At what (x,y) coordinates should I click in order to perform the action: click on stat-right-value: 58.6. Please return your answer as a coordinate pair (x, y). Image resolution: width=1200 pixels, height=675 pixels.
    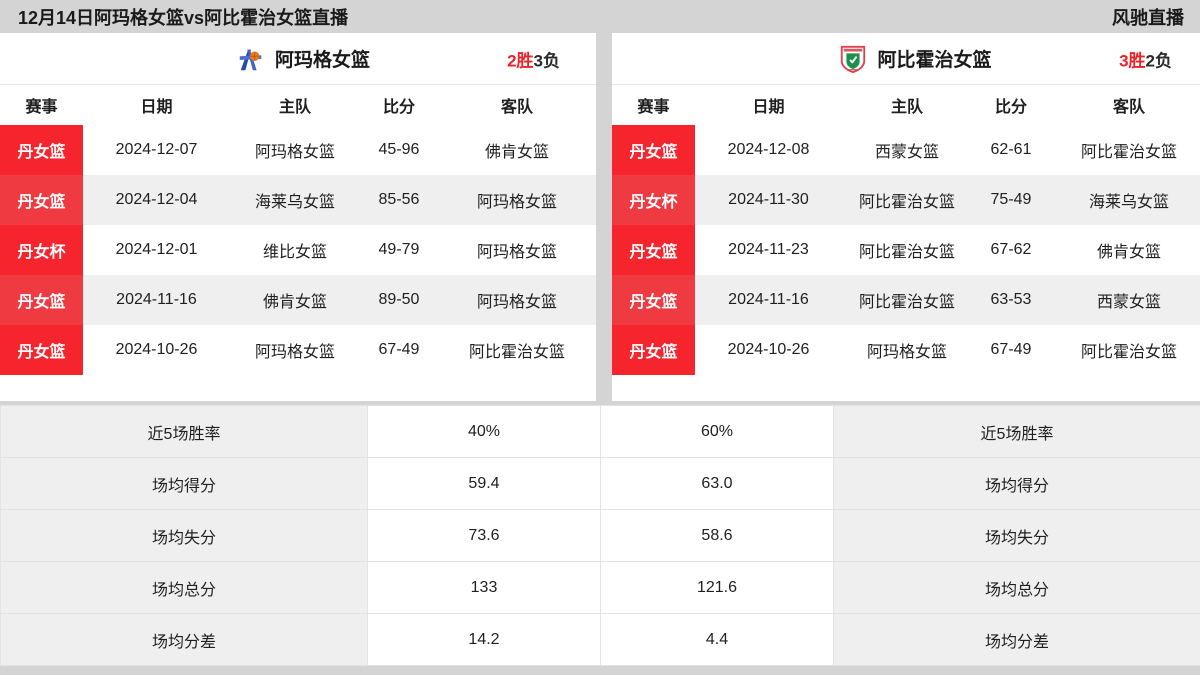
    Looking at the image, I should click on (717, 535).